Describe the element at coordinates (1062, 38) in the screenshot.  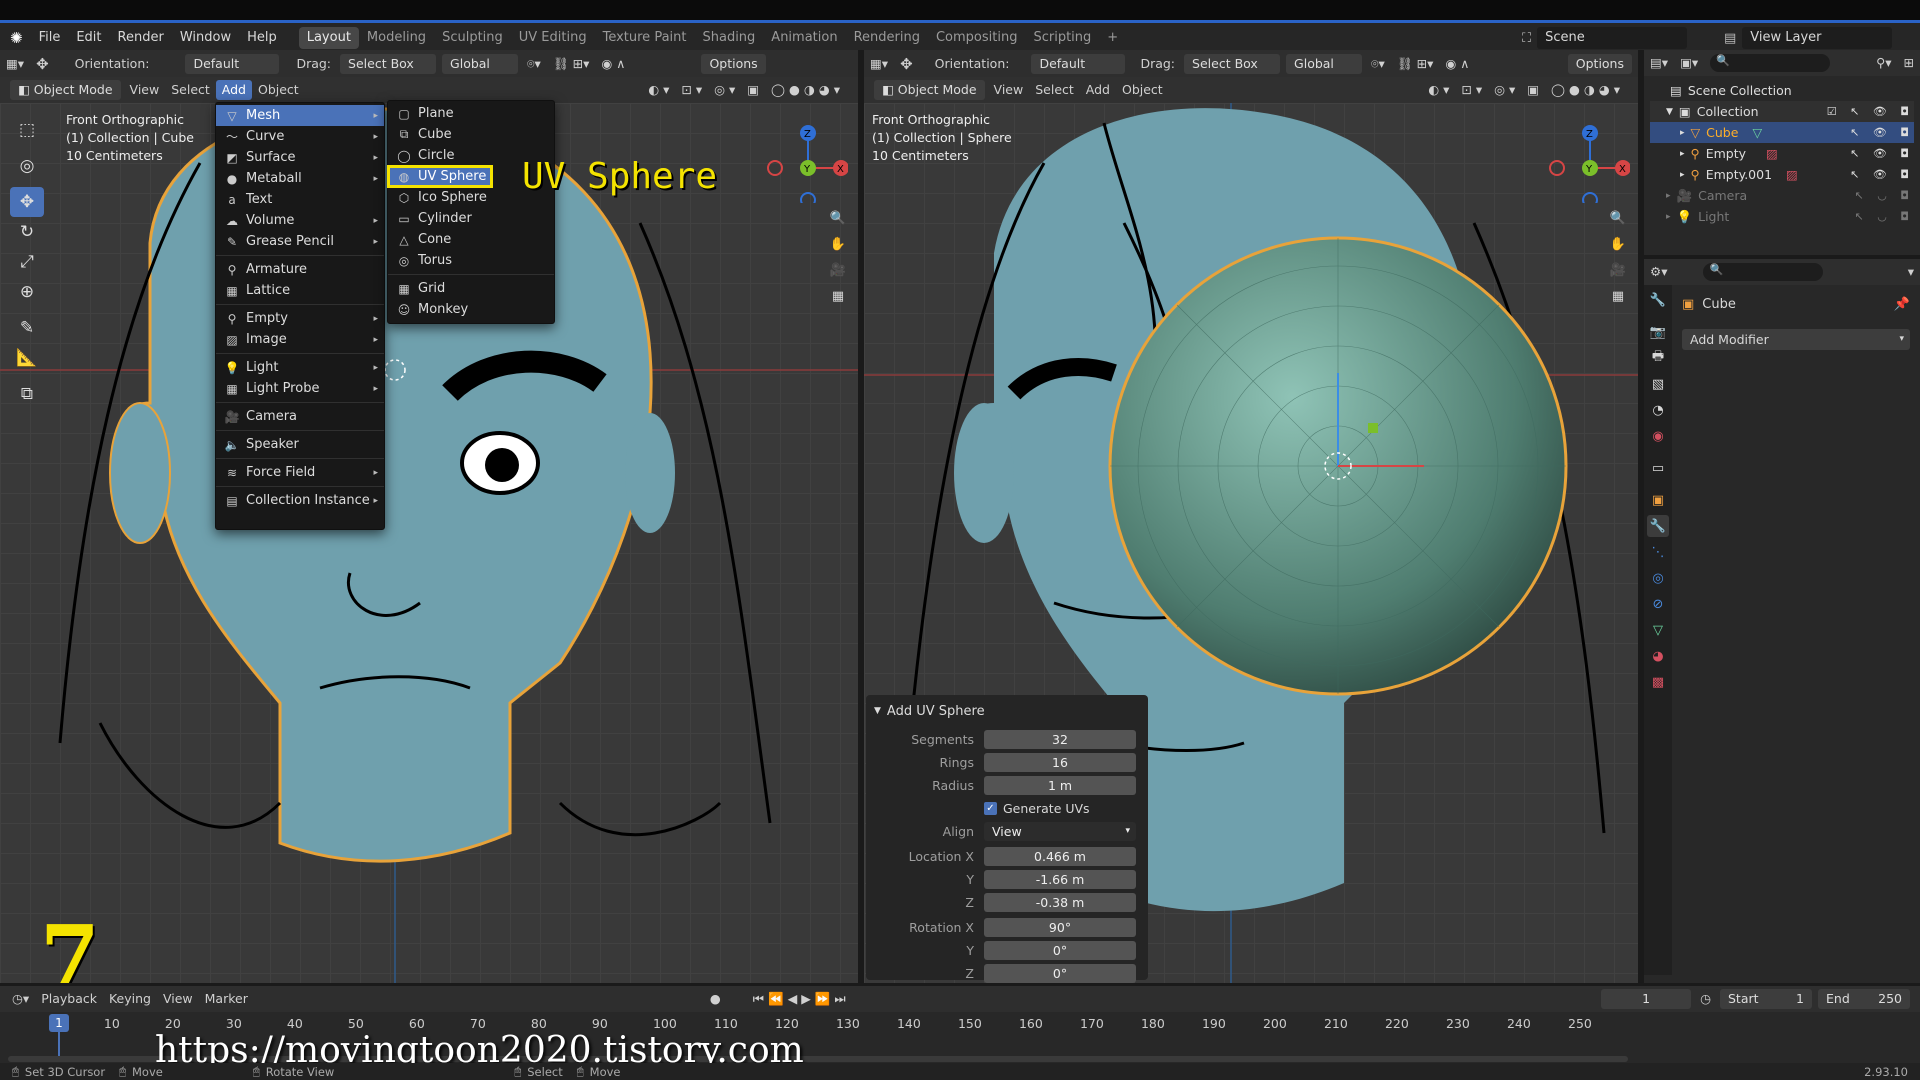
I see `tab-scripting: Scripting` at that location.